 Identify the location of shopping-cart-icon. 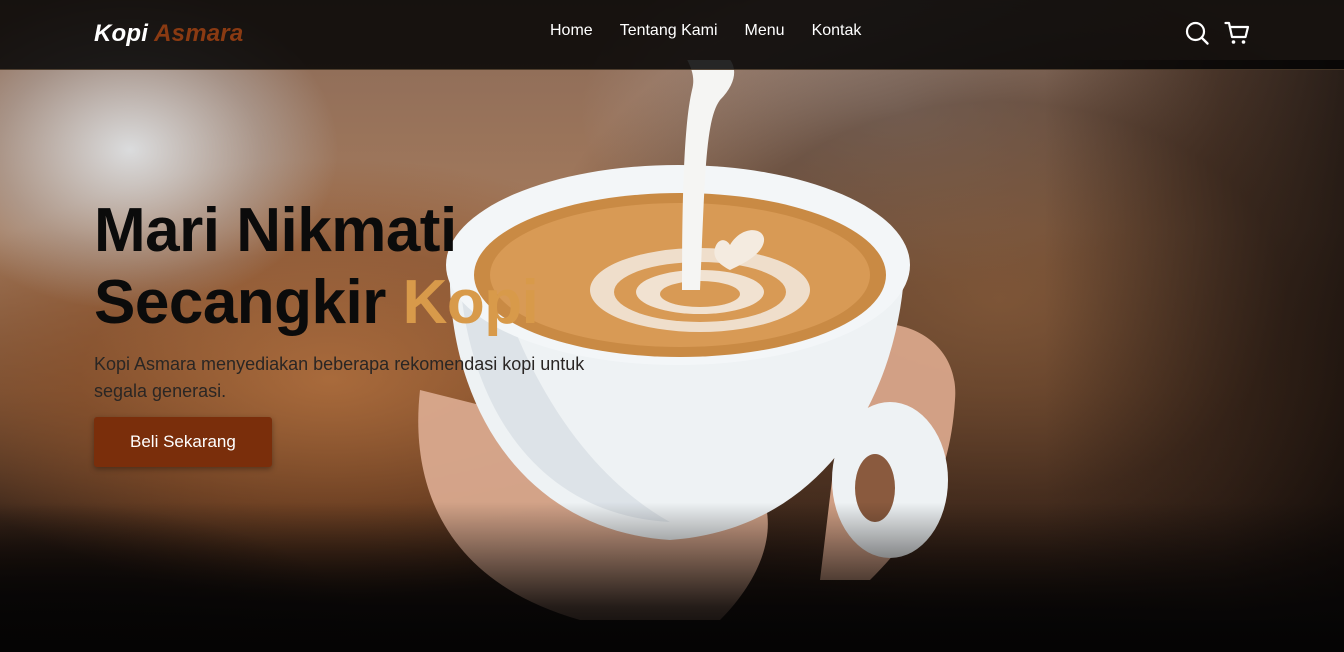
(1237, 33).